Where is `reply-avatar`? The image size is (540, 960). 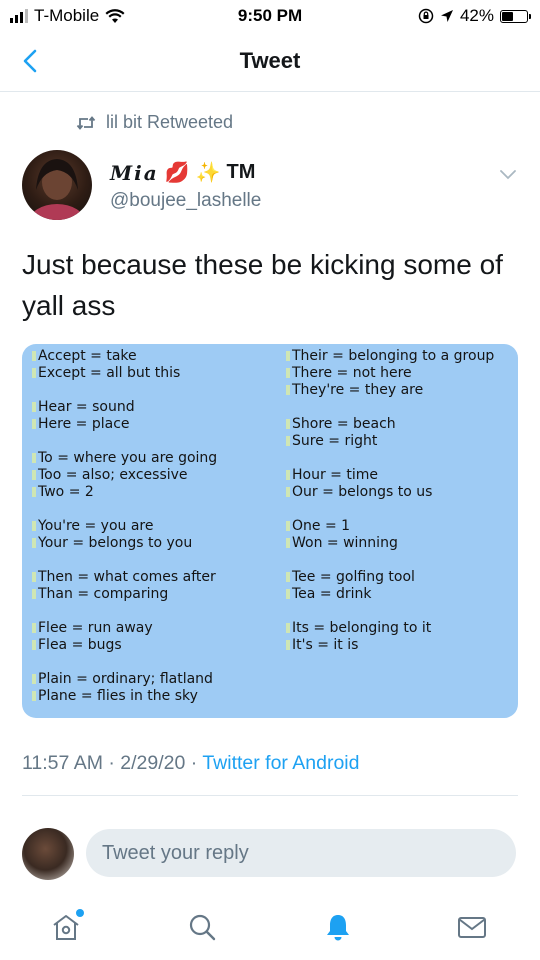
reply-avatar is located at coordinates (48, 854).